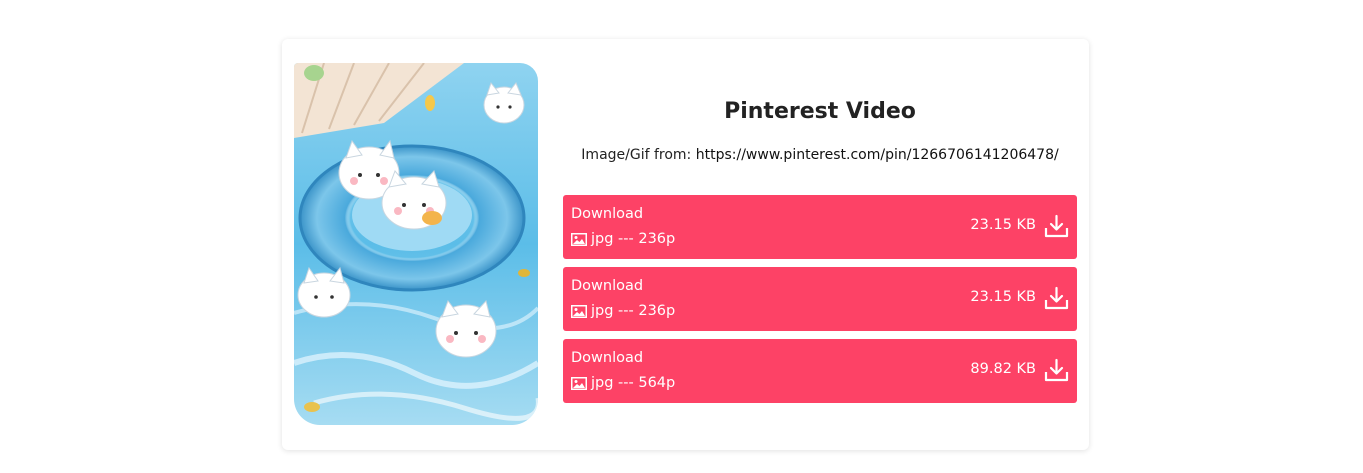 This screenshot has width=1363, height=473. I want to click on download-button: Download jpg --- 564p 89.82 KB, so click(820, 371).